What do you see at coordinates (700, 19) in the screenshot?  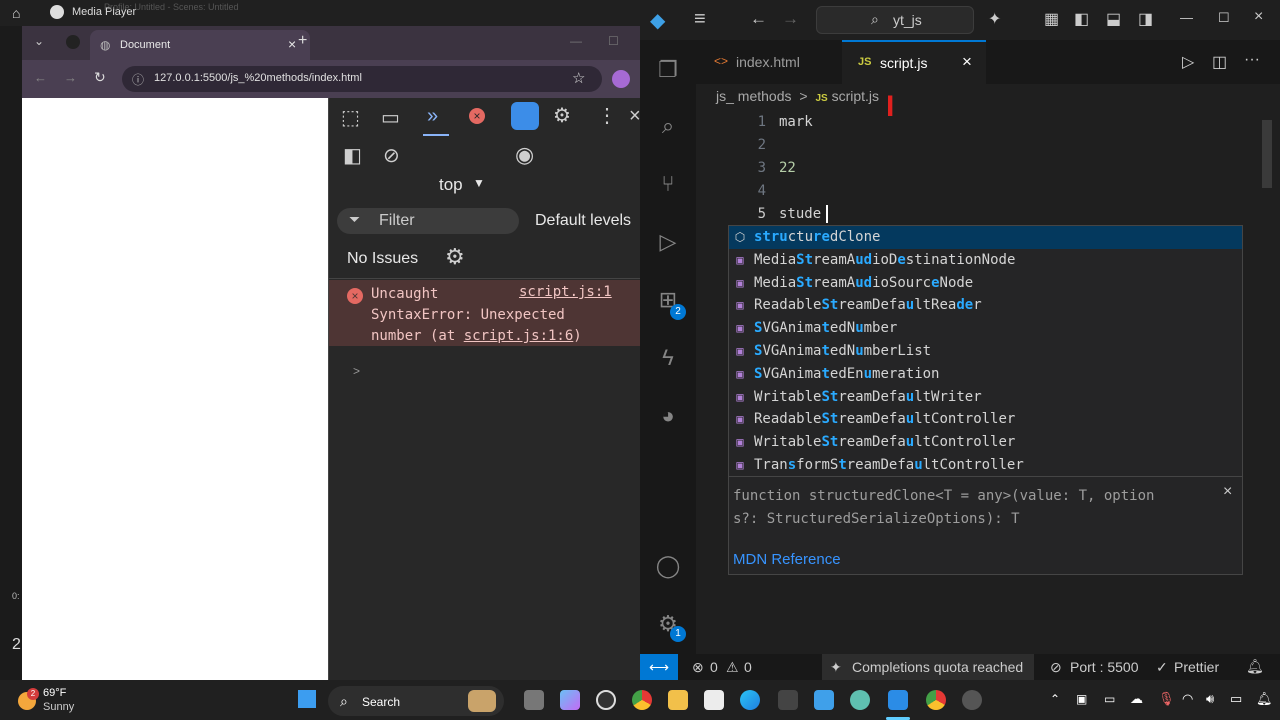 I see `menu-icon: ≡` at bounding box center [700, 19].